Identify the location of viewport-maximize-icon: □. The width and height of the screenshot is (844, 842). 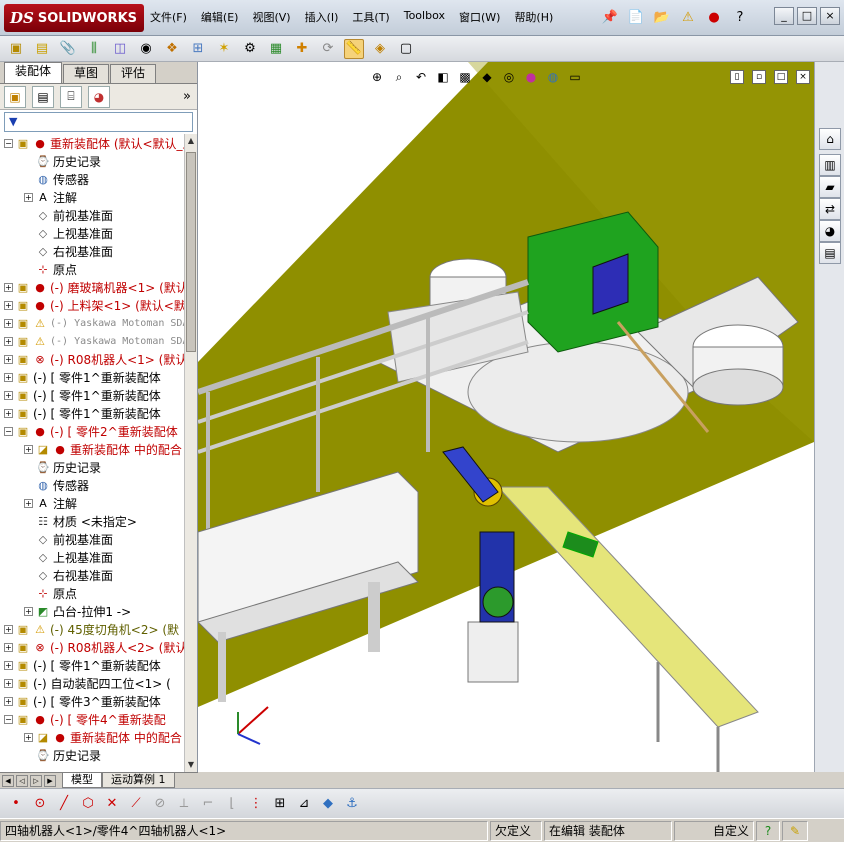
(781, 77).